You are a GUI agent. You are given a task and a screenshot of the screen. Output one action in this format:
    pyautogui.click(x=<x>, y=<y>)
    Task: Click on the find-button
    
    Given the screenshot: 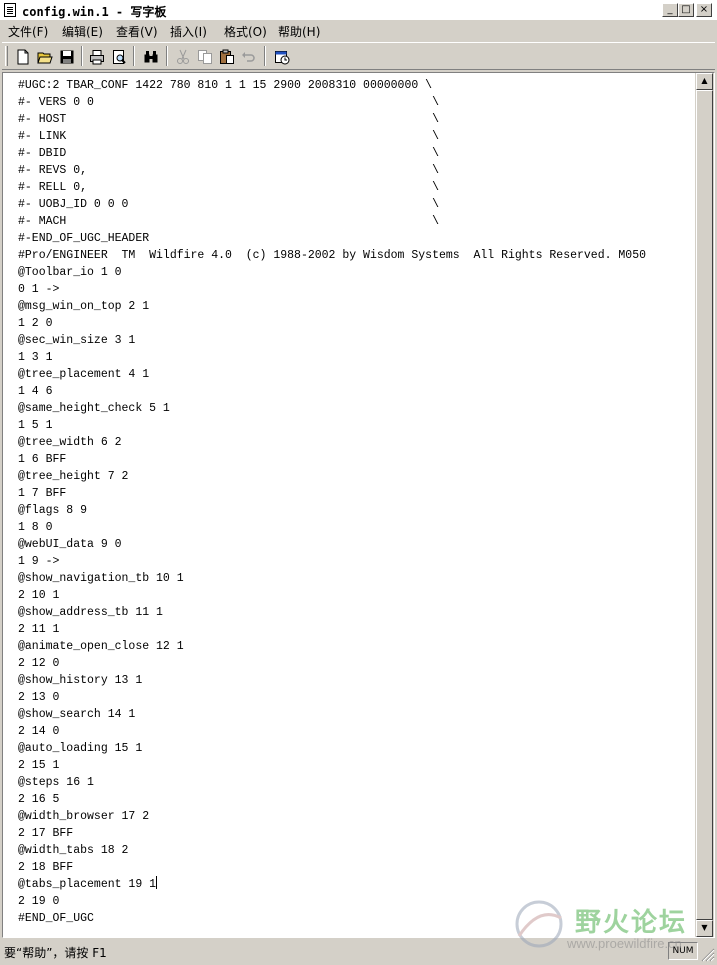 What is the action you would take?
    pyautogui.click(x=151, y=56)
    